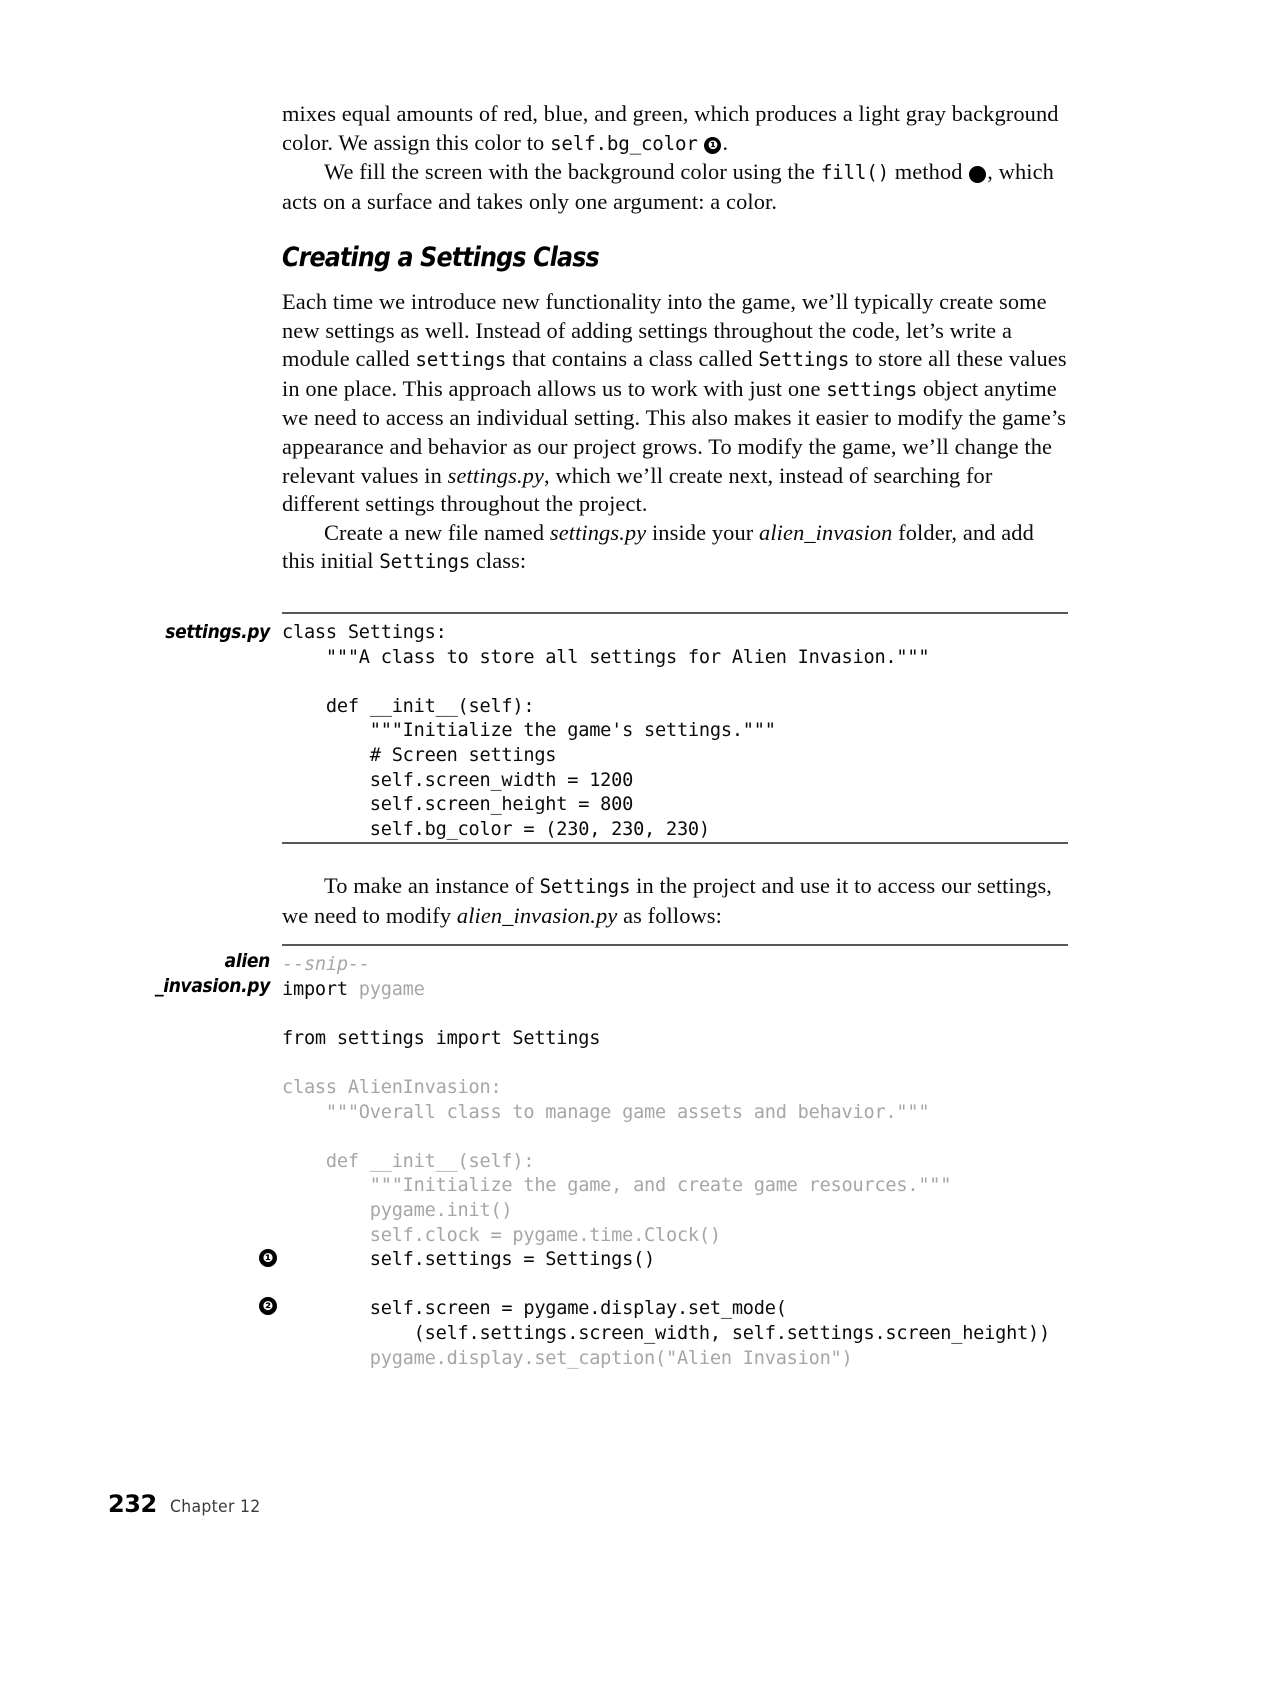  I want to click on code-line: from settings import Settings, so click(441, 1038).